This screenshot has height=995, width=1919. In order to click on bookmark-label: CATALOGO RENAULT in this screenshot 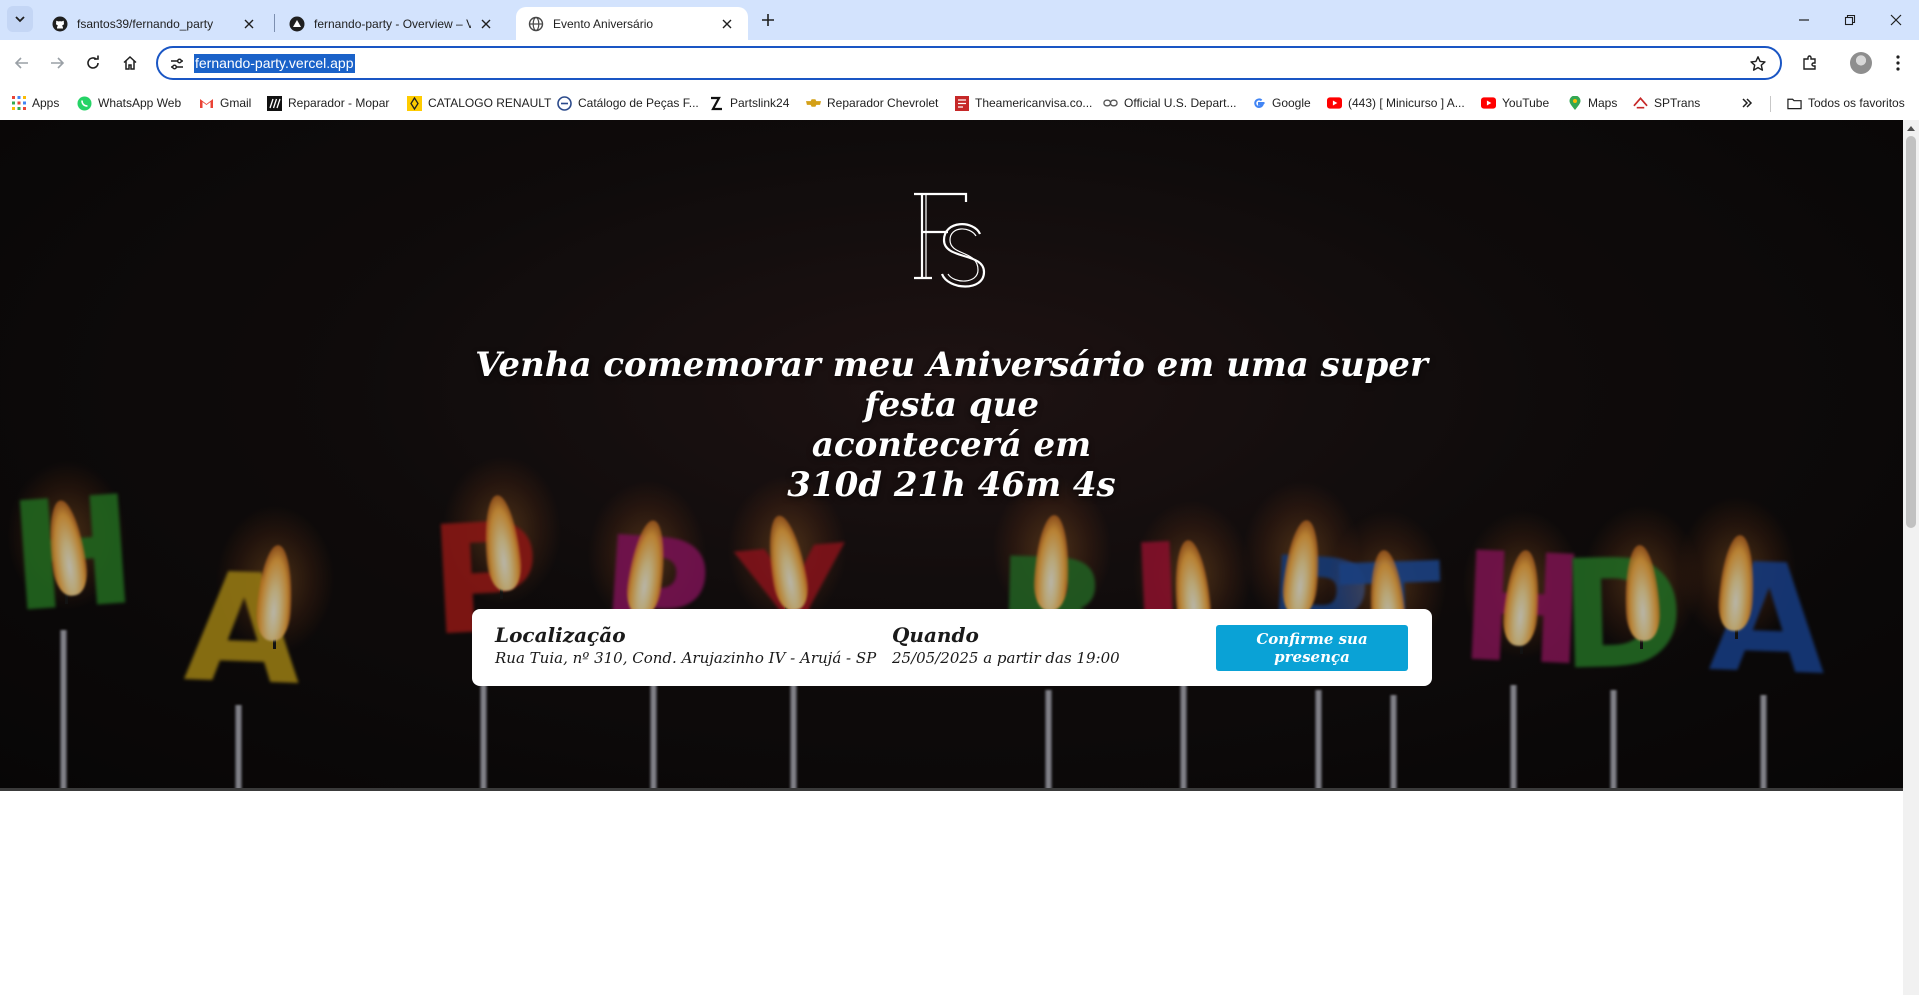, I will do `click(490, 103)`.